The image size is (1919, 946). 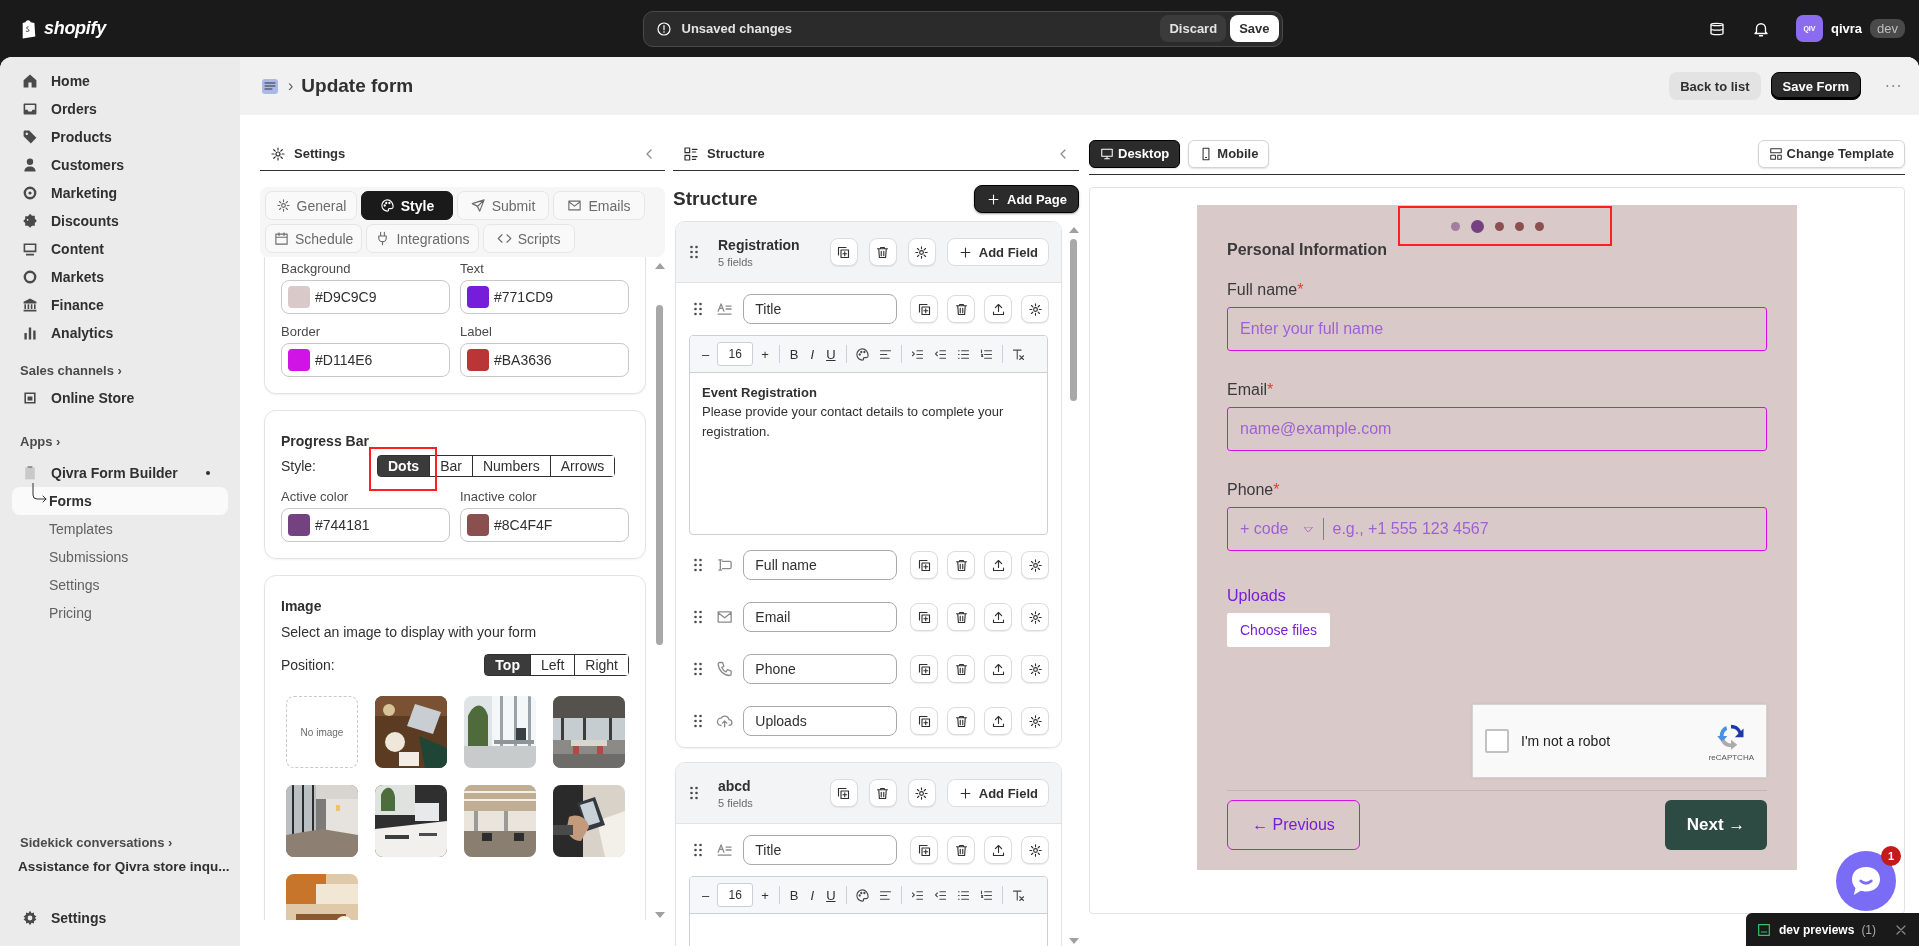 I want to click on sub-nav-item: Settings, so click(x=120, y=585).